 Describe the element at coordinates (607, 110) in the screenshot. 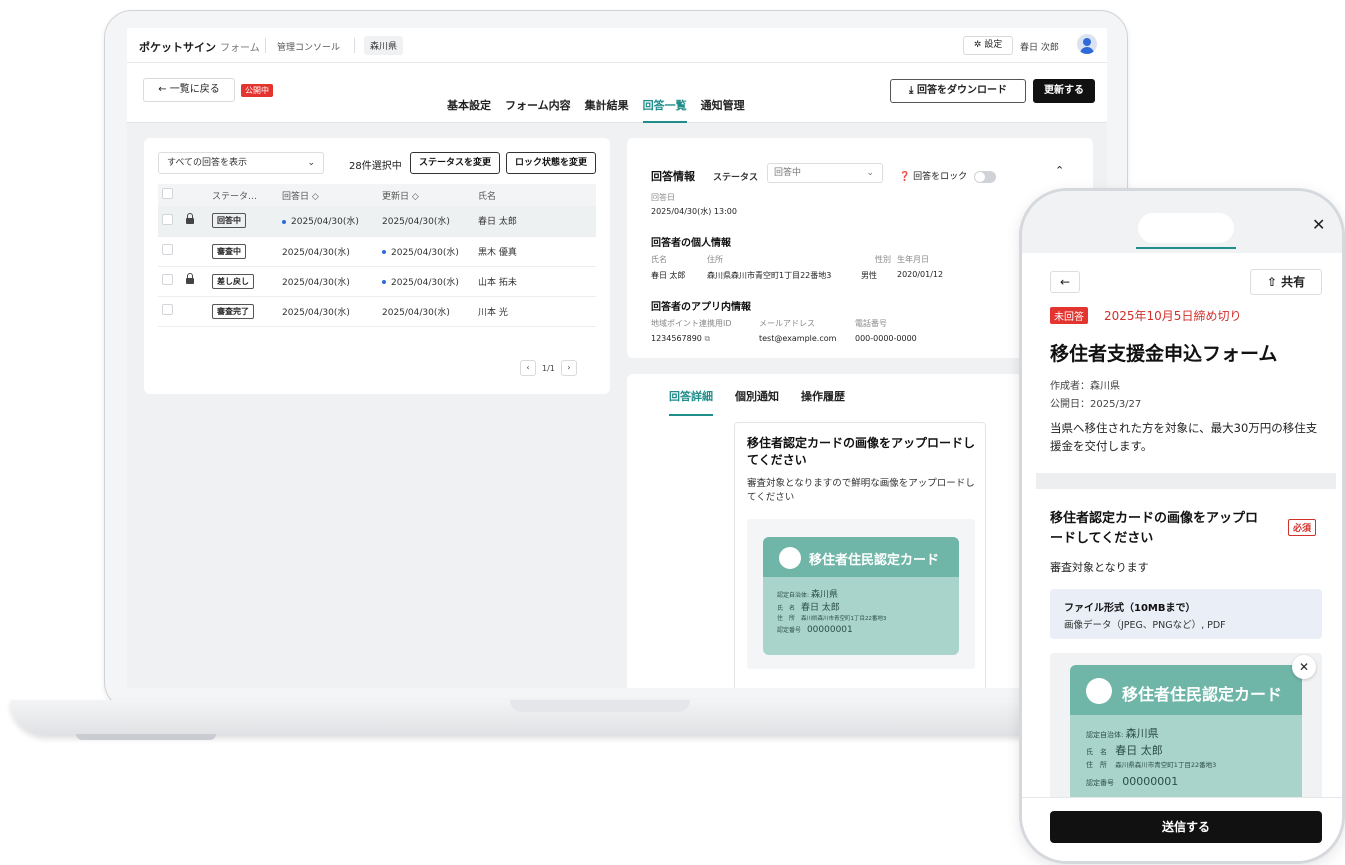

I see `tab-results: 集計結果` at that location.